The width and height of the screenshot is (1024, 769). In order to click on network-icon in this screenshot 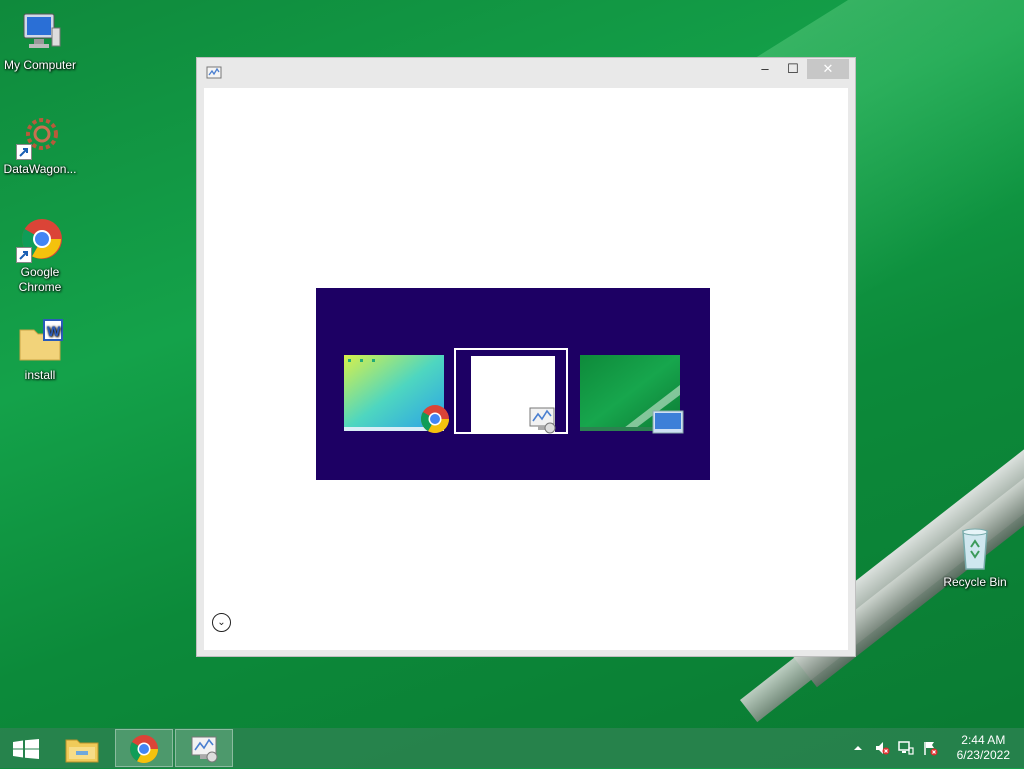, I will do `click(906, 748)`.